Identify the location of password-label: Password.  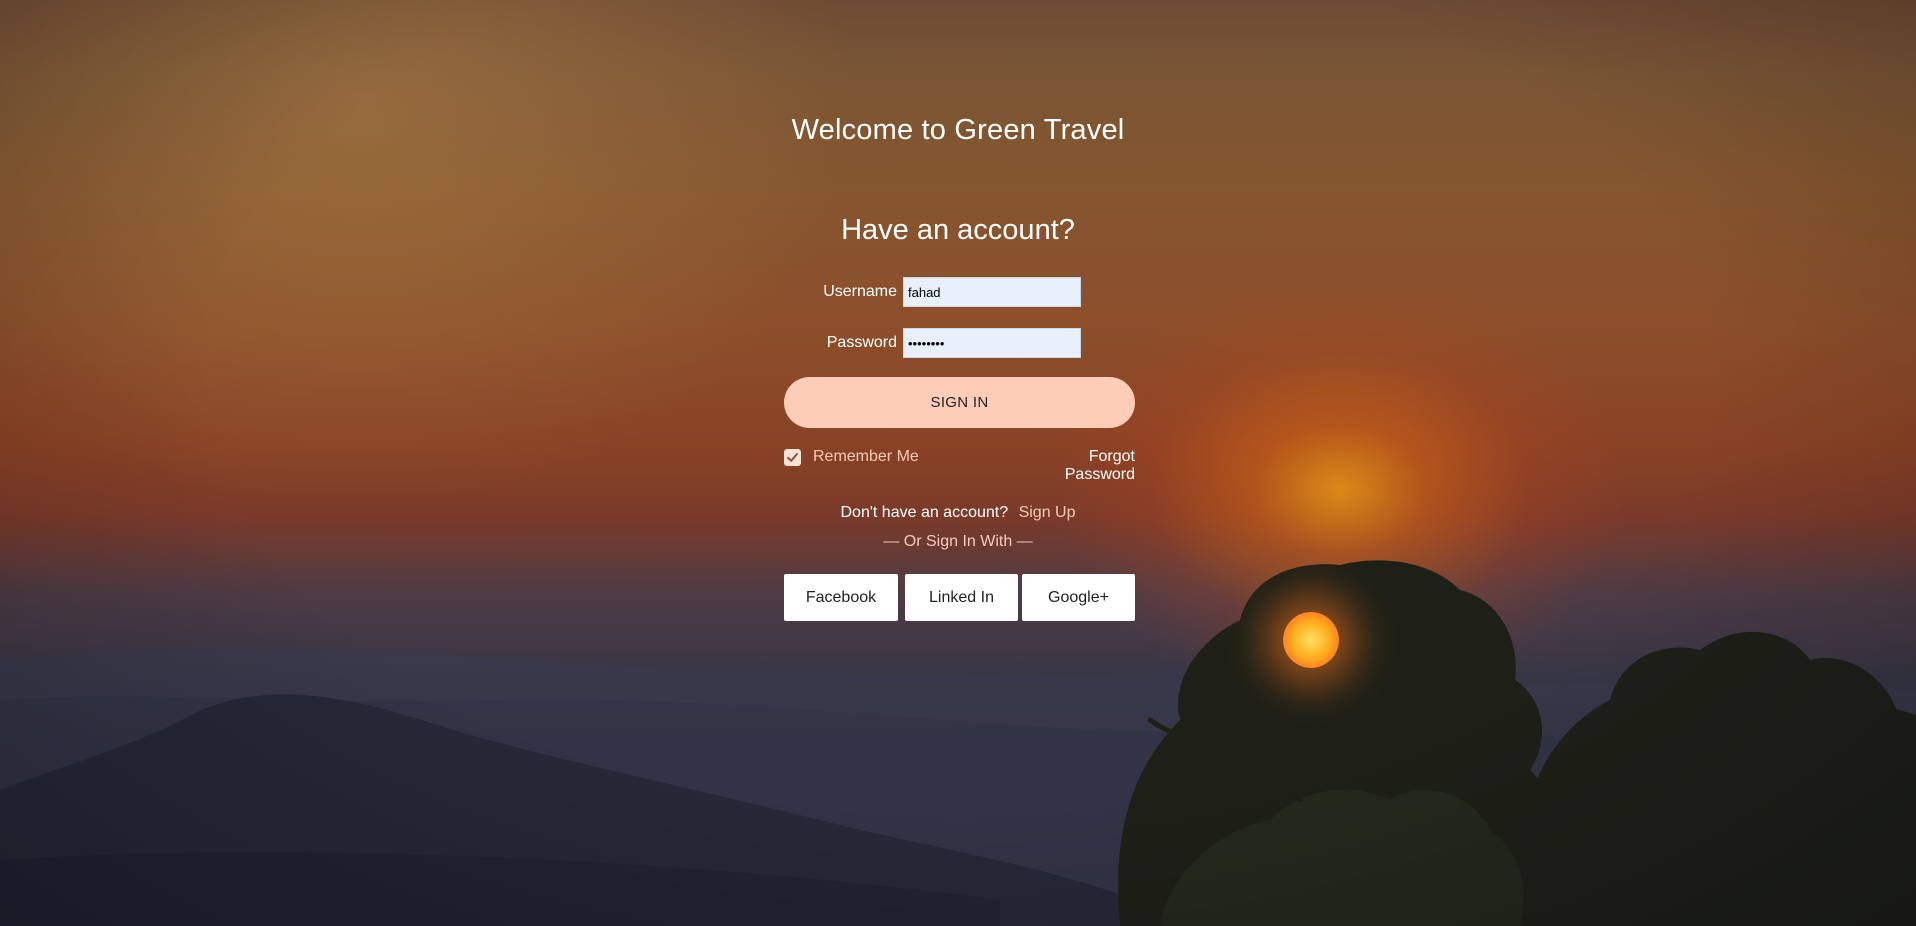
(861, 342).